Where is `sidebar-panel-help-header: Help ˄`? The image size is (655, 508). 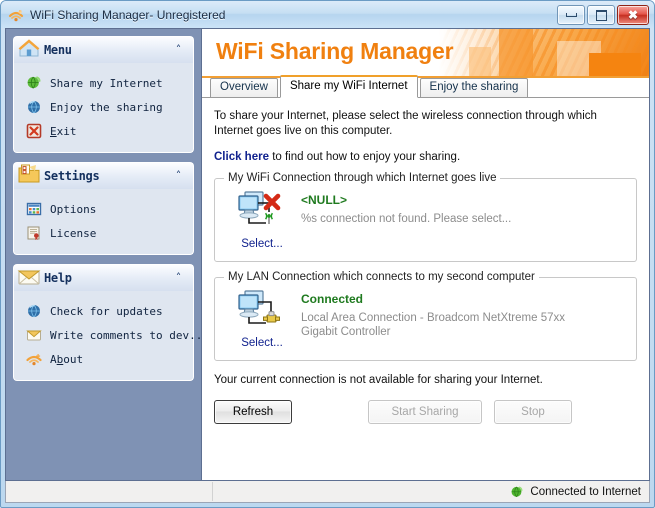 sidebar-panel-help-header: Help ˄ is located at coordinates (103, 277).